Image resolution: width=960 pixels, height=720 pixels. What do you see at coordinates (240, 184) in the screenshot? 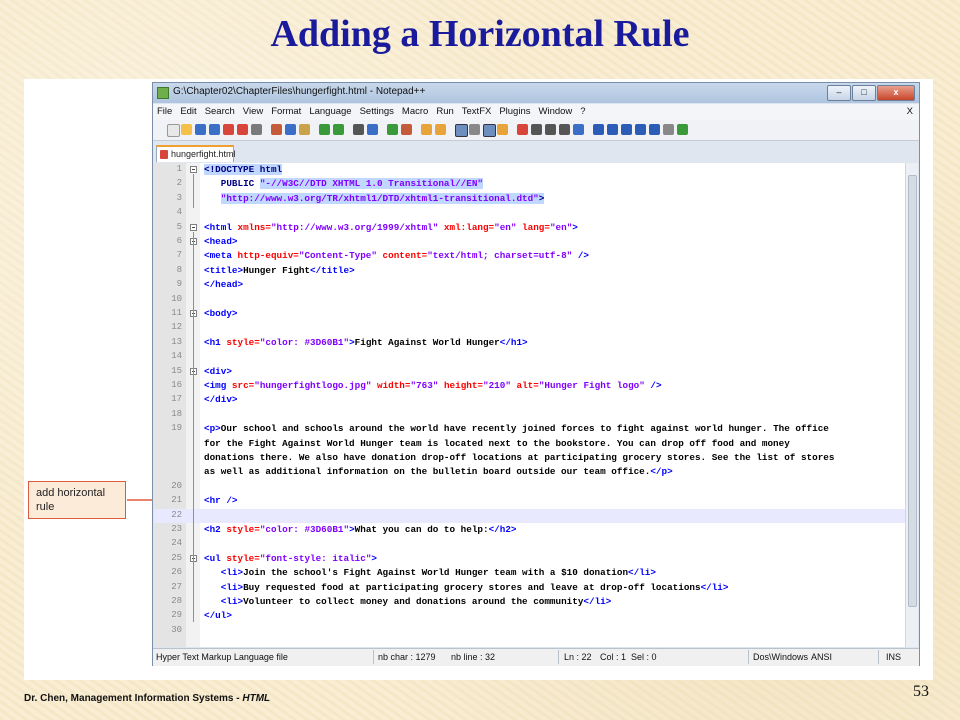
I see `public-token: PUBLIC` at bounding box center [240, 184].